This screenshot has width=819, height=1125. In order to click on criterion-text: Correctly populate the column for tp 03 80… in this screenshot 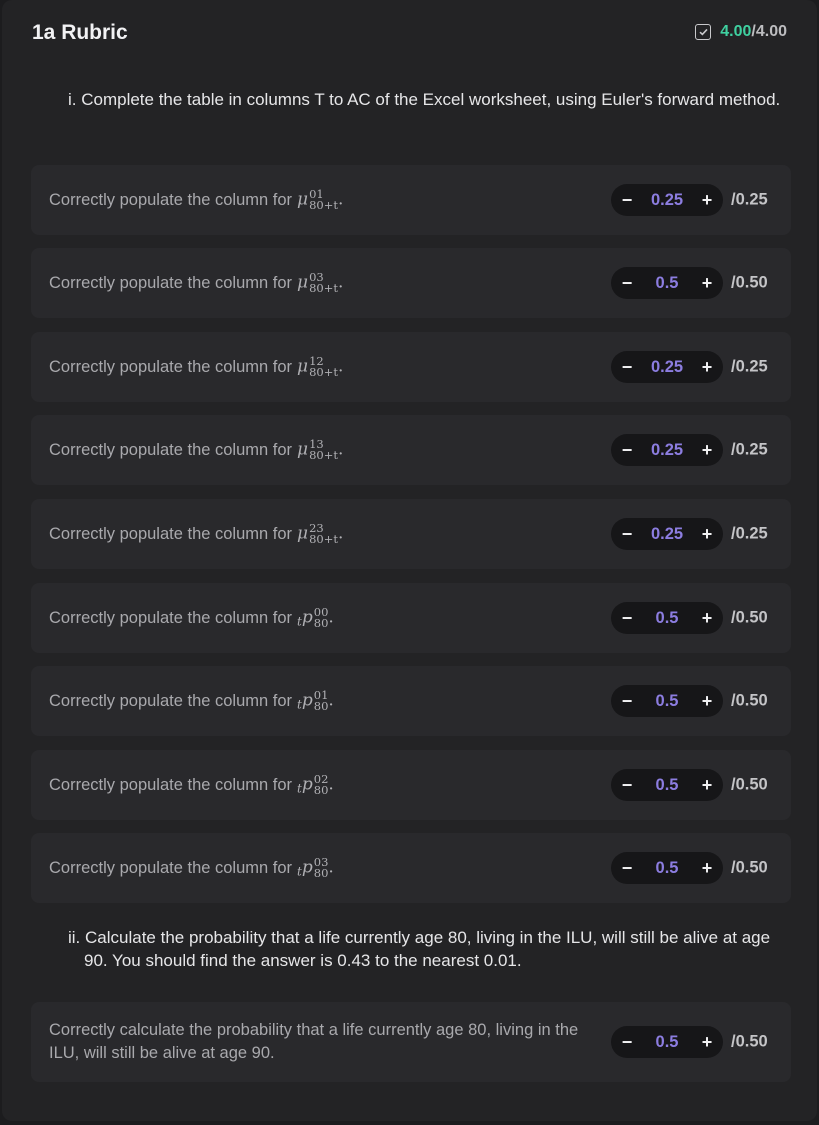, I will do `click(191, 868)`.